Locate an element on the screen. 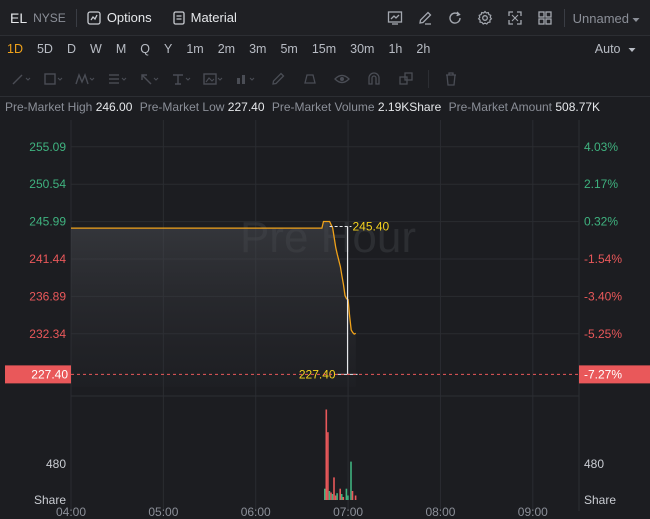  settings-gear-icon is located at coordinates (485, 18).